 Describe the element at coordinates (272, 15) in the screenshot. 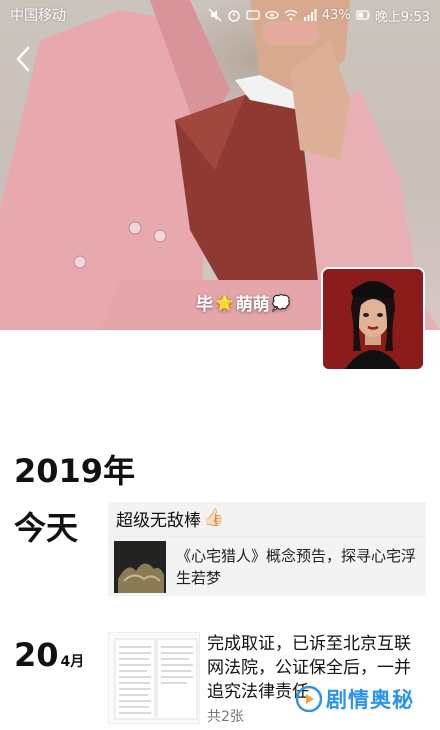

I see `eye-icon` at that location.